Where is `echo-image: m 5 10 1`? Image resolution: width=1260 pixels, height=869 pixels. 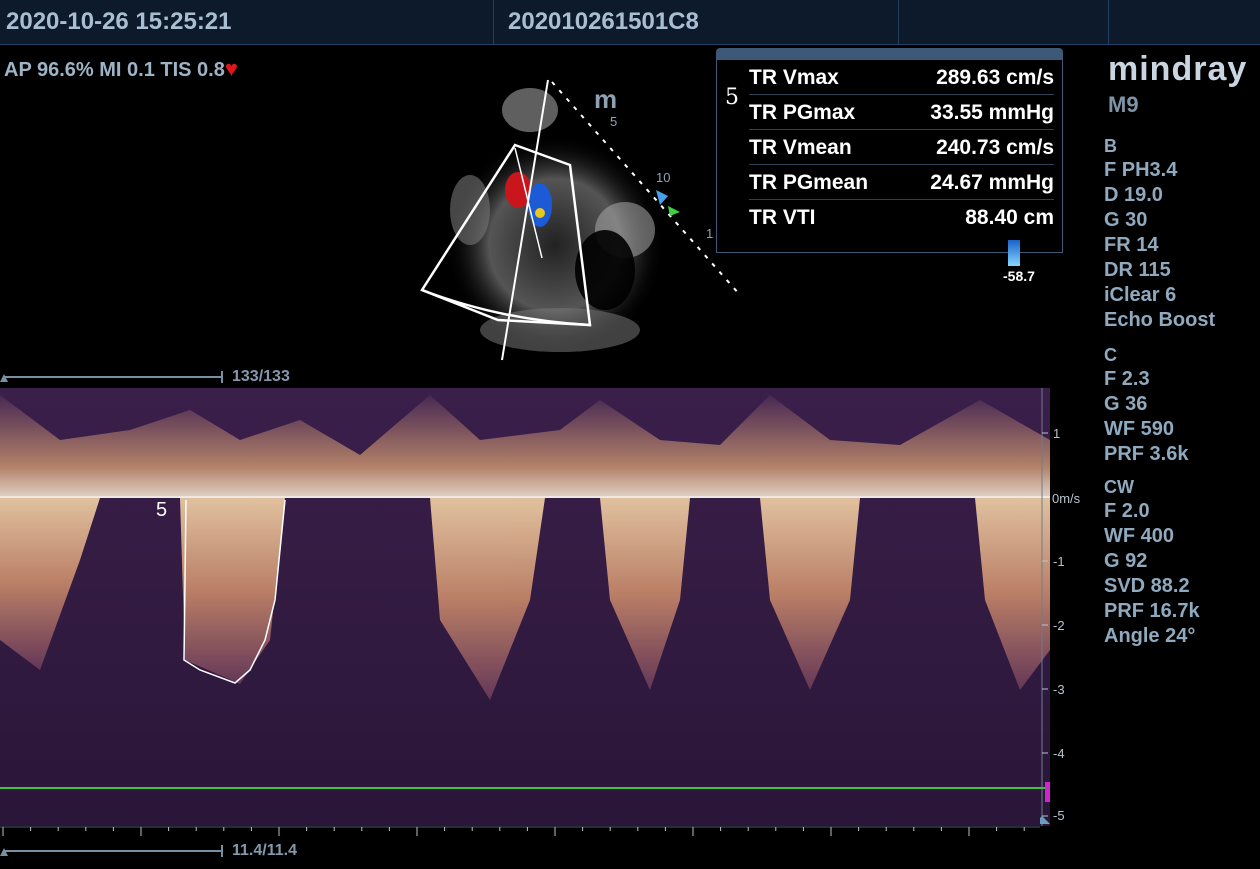 echo-image: m 5 10 1 is located at coordinates (580, 215).